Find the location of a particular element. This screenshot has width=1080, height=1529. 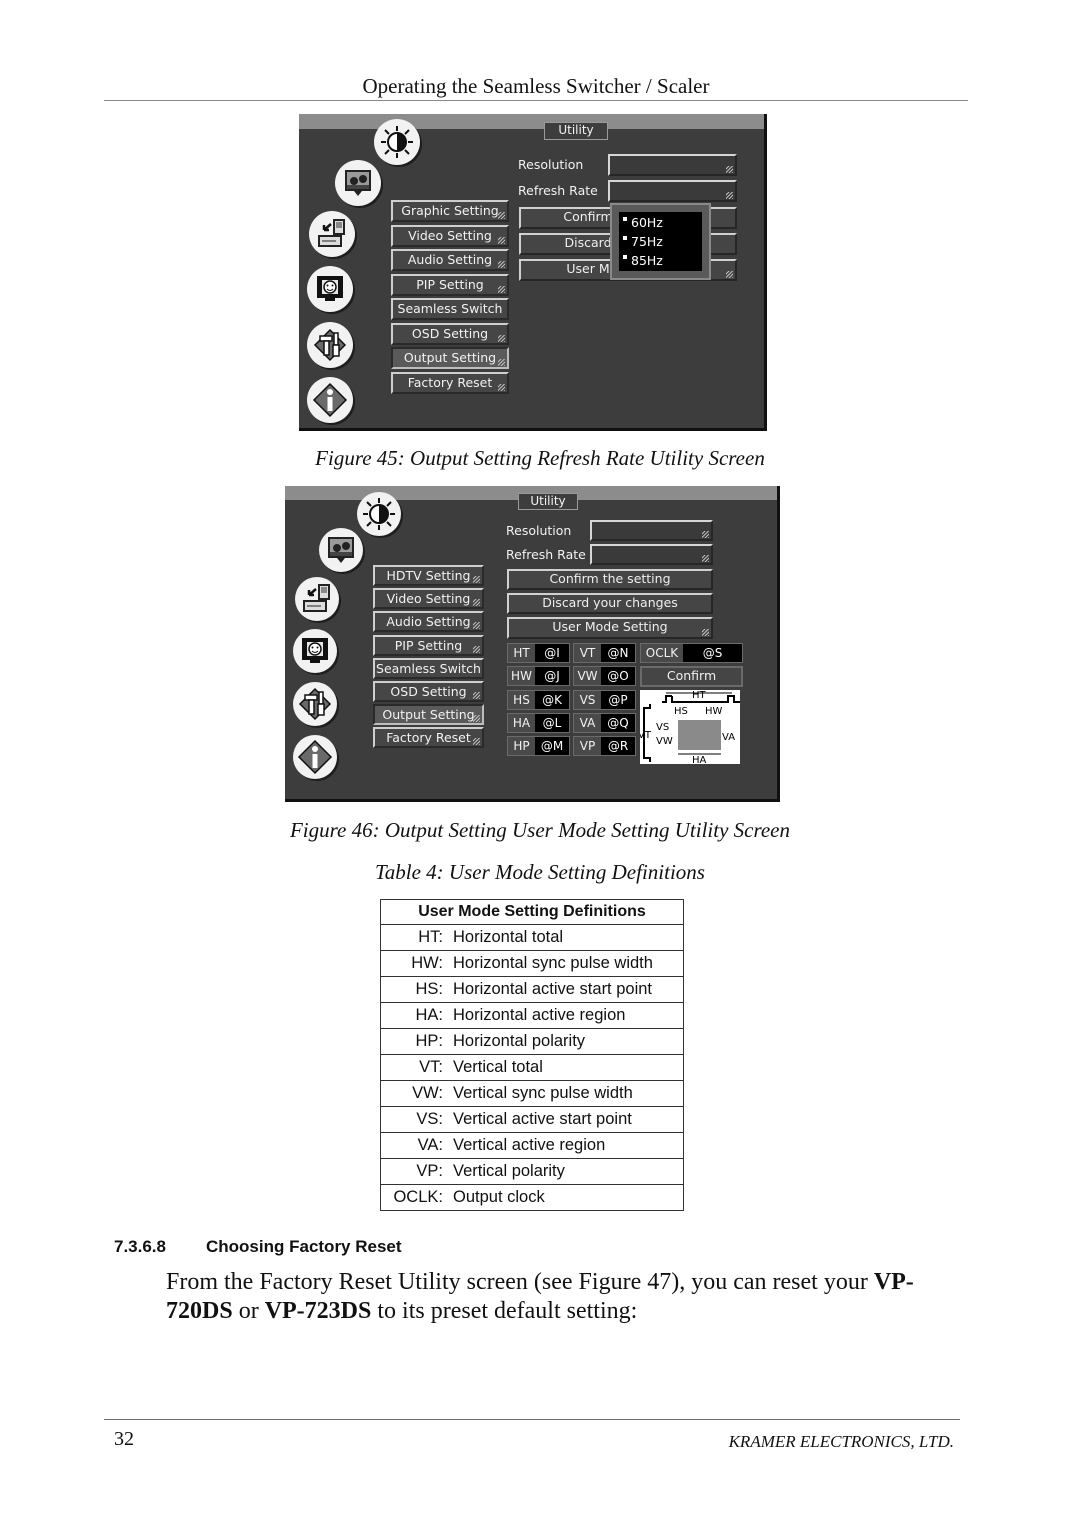

body-text-or: or is located at coordinates (248, 1311).